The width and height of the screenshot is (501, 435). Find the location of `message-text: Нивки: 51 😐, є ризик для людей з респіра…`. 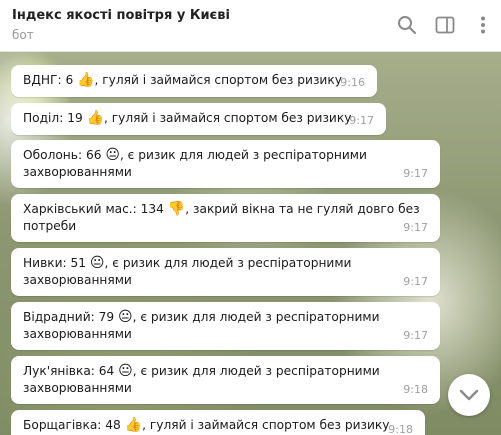

message-text: Нивки: 51 😐, є ризик для людей з респіра… is located at coordinates (226, 272).